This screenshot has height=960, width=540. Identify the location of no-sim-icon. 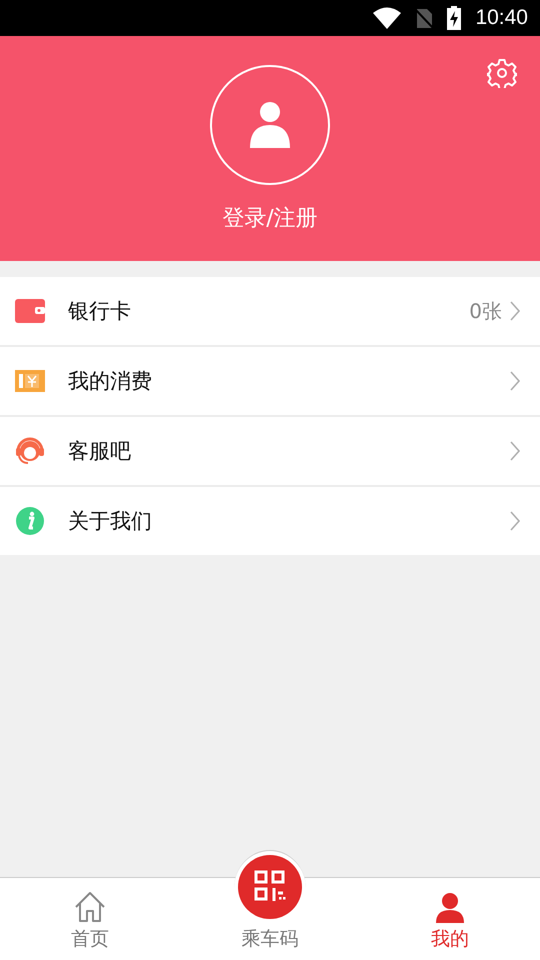
(424, 18).